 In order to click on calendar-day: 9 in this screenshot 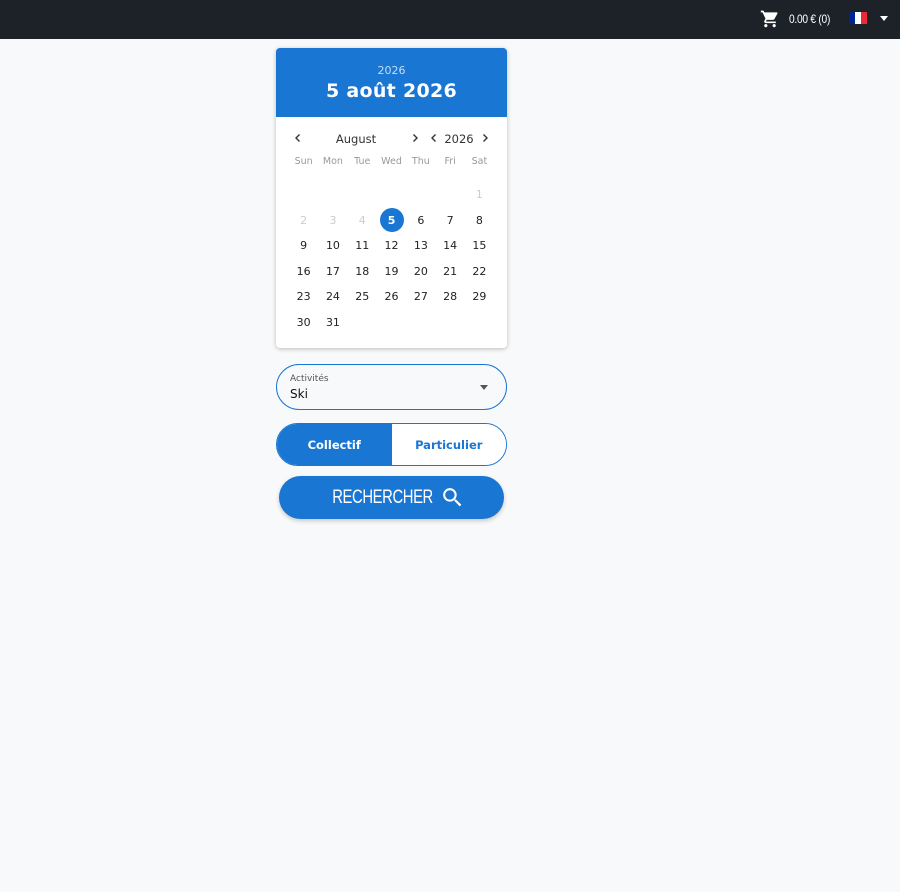, I will do `click(303, 246)`.